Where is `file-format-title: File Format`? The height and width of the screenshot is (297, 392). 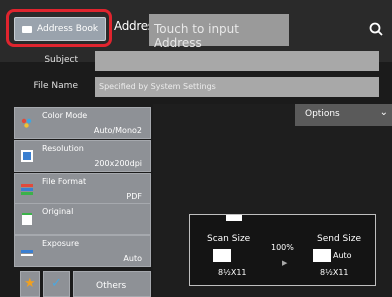 file-format-title: File Format is located at coordinates (64, 181).